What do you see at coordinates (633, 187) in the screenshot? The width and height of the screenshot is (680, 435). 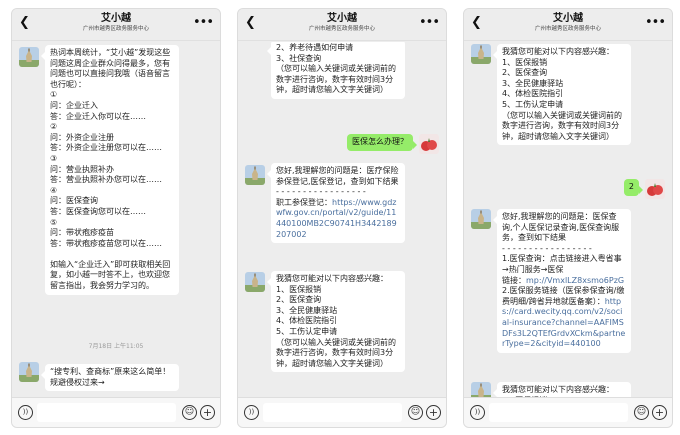 I see `user-message: 2` at bounding box center [633, 187].